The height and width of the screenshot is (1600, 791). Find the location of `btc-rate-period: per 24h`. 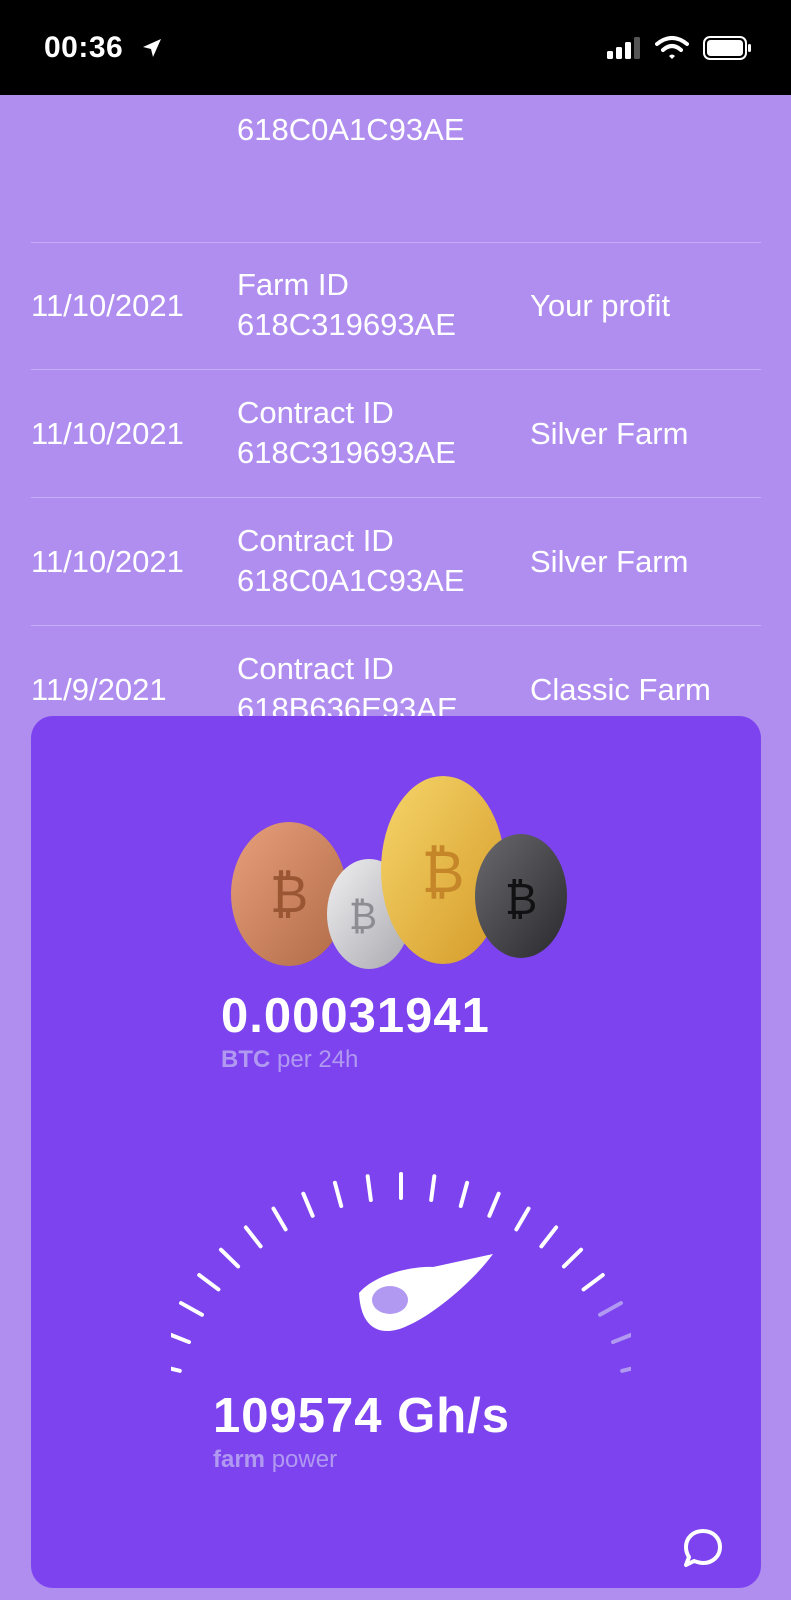

btc-rate-period: per 24h is located at coordinates (318, 1059).